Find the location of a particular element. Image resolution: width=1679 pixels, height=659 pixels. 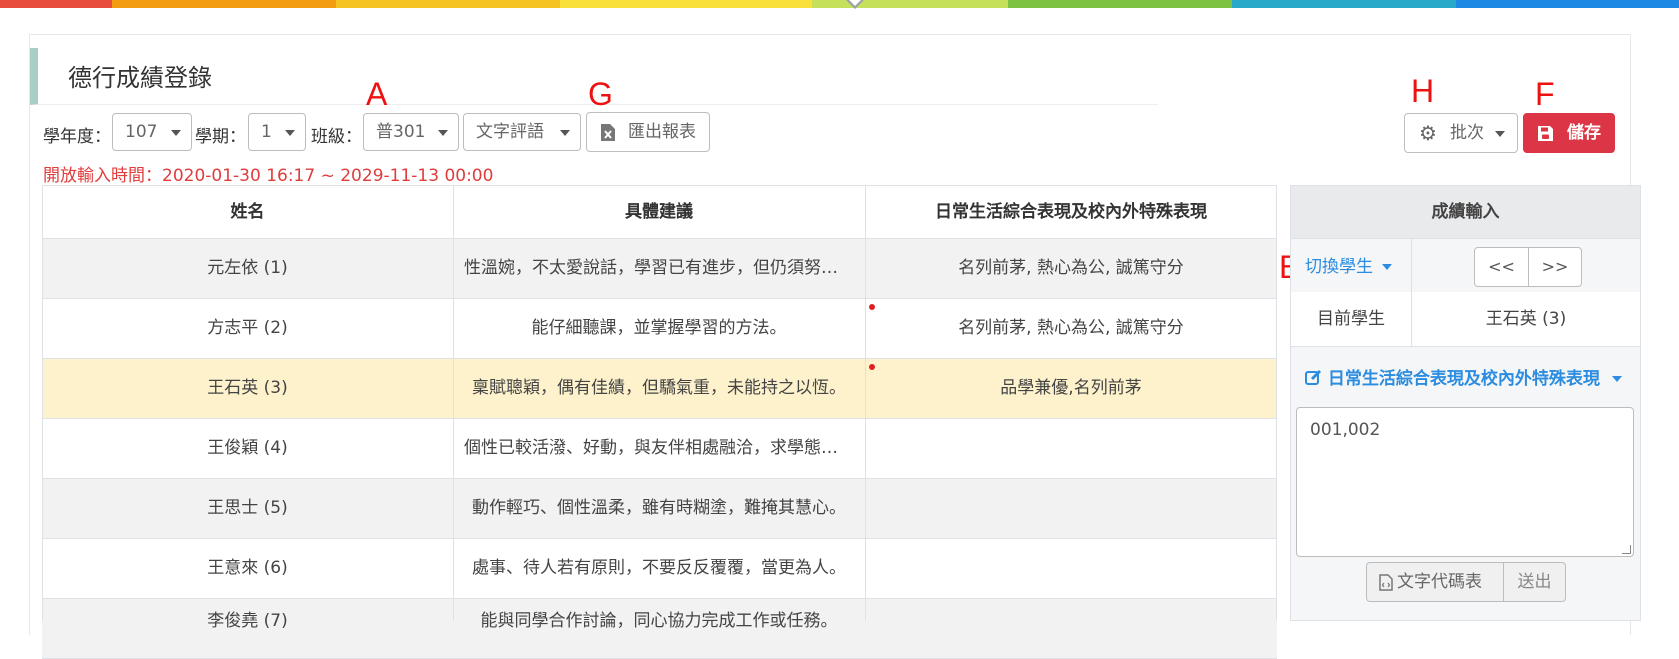

section-label: 日常生活綜合表現及校內外特殊表現 is located at coordinates (1463, 379).